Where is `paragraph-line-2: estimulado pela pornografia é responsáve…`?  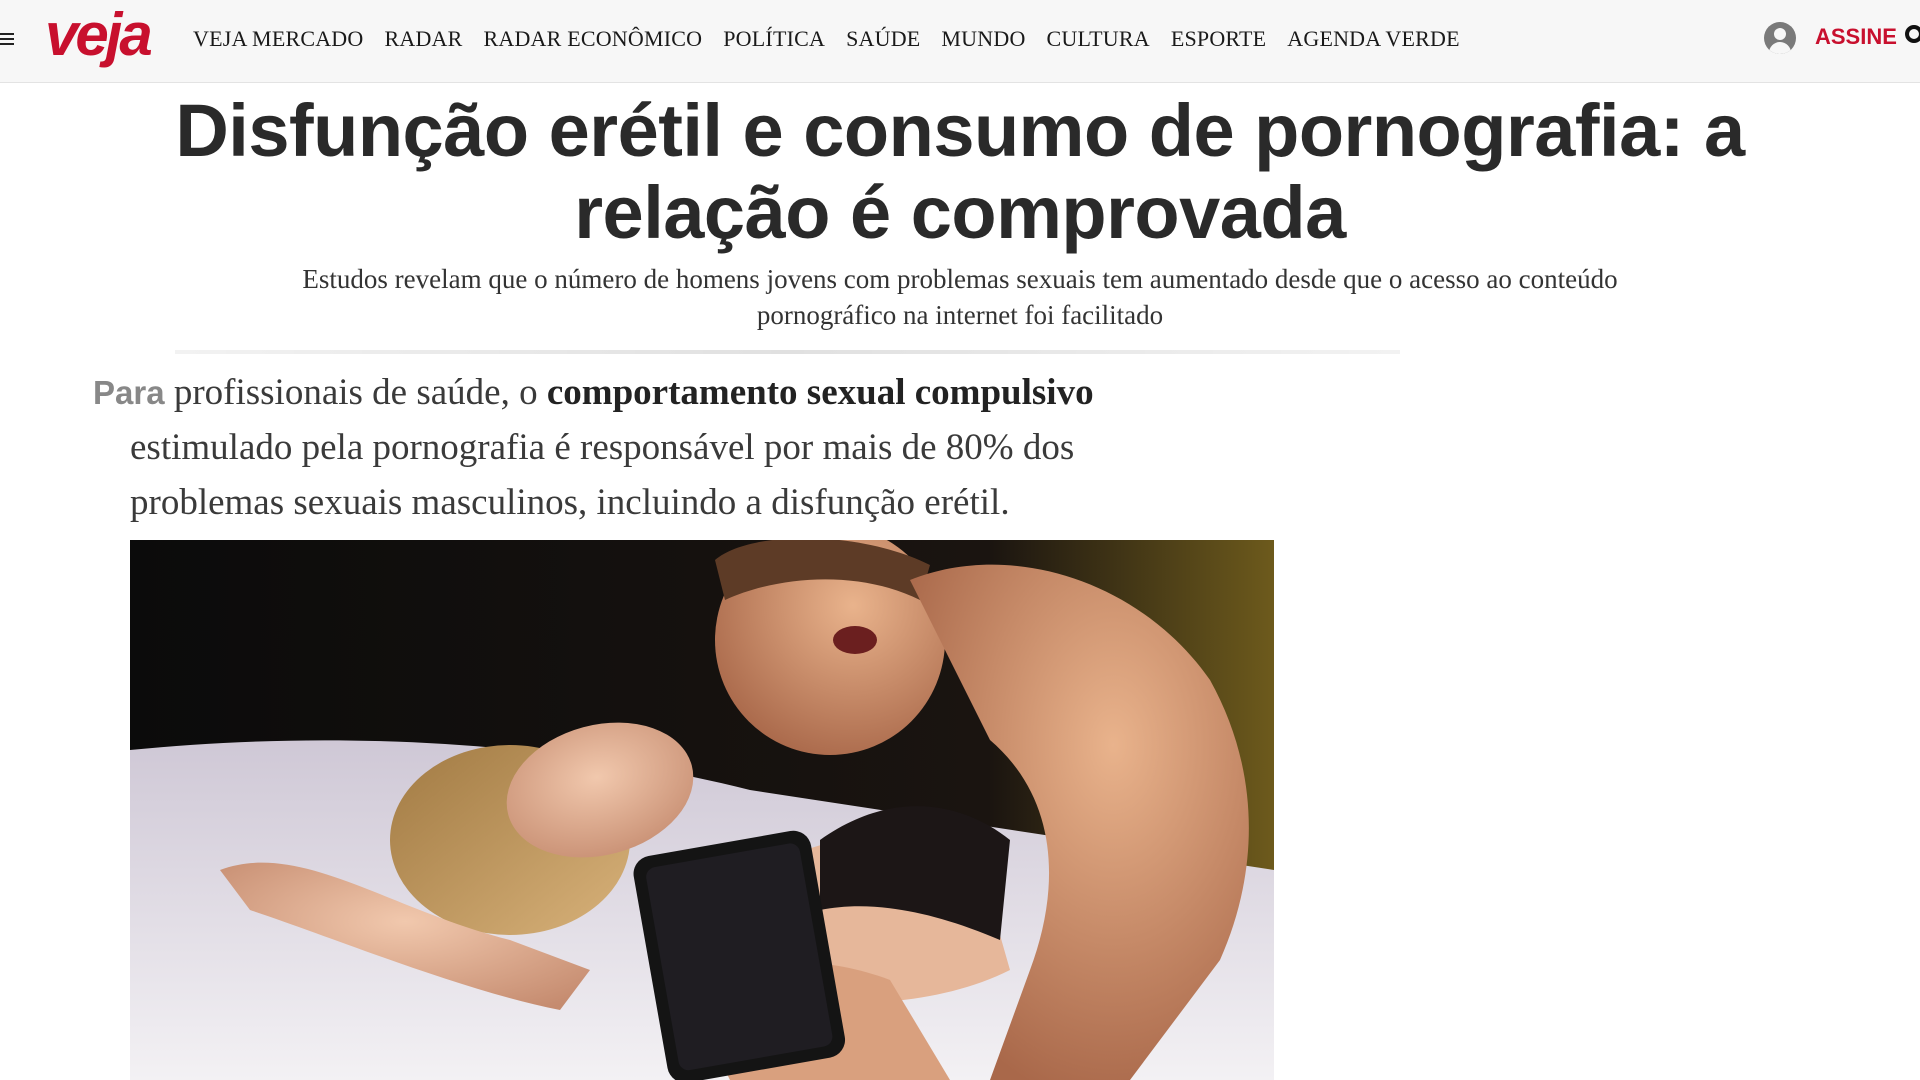 paragraph-line-2: estimulado pela pornografia é responsáve… is located at coordinates (602, 447).